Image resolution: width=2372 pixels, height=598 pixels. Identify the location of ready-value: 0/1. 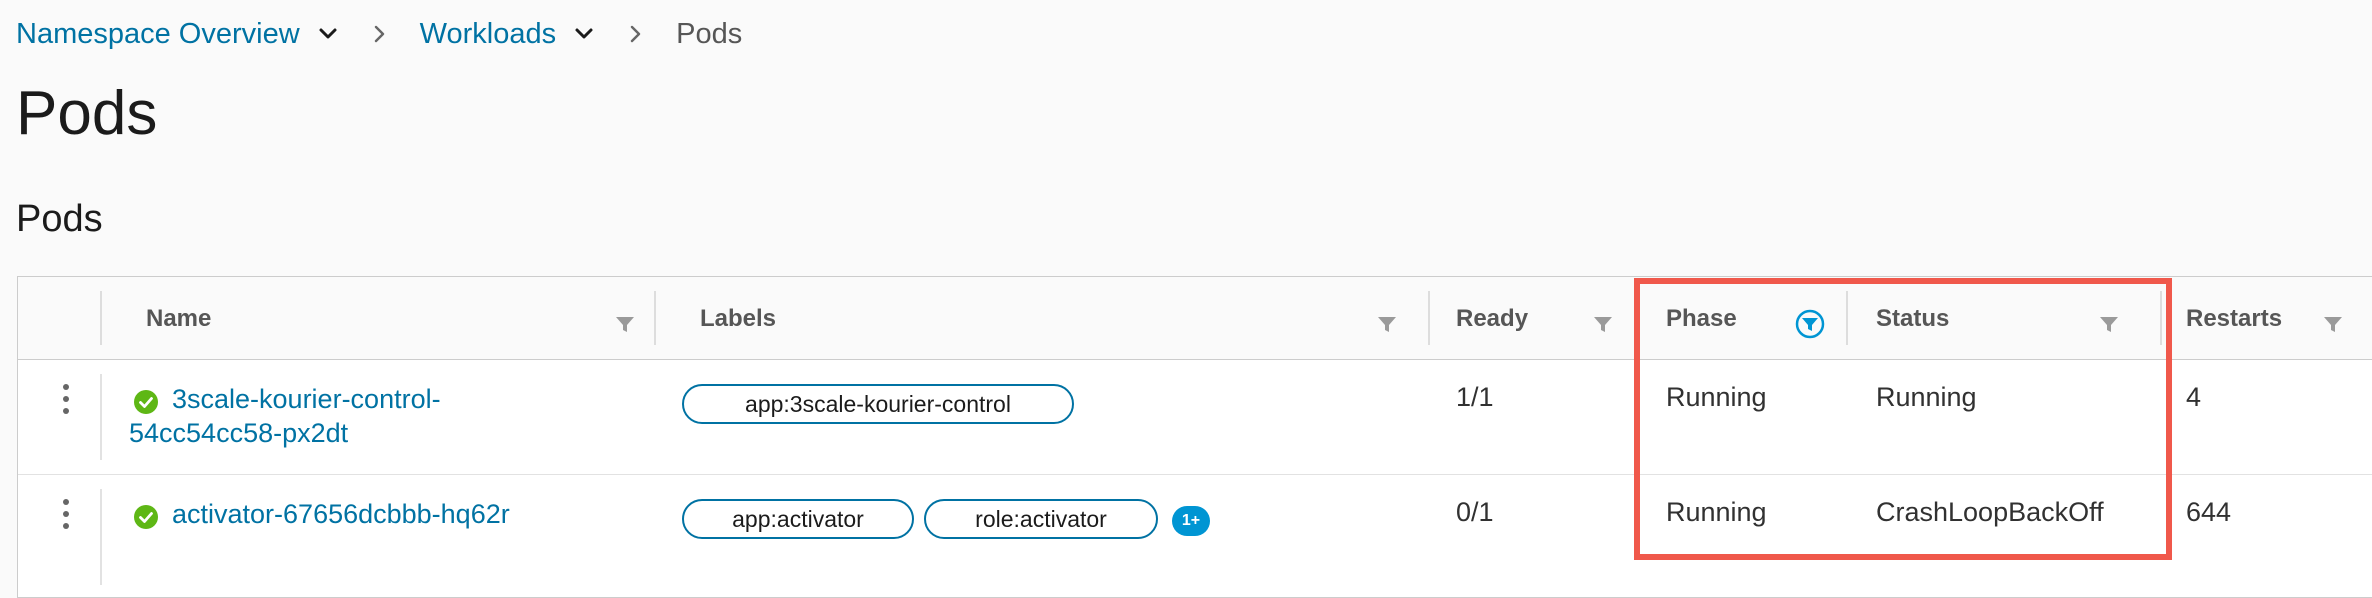
(1475, 512).